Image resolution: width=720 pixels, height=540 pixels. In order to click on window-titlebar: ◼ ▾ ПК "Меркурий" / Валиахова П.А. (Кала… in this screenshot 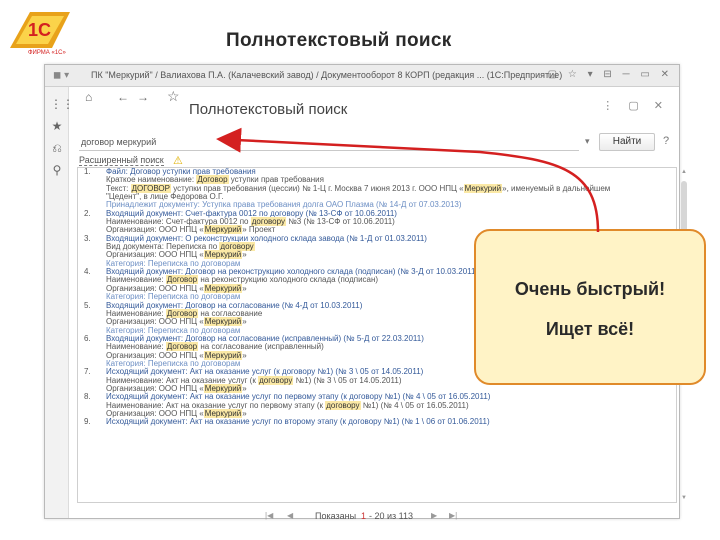, I will do `click(362, 76)`.